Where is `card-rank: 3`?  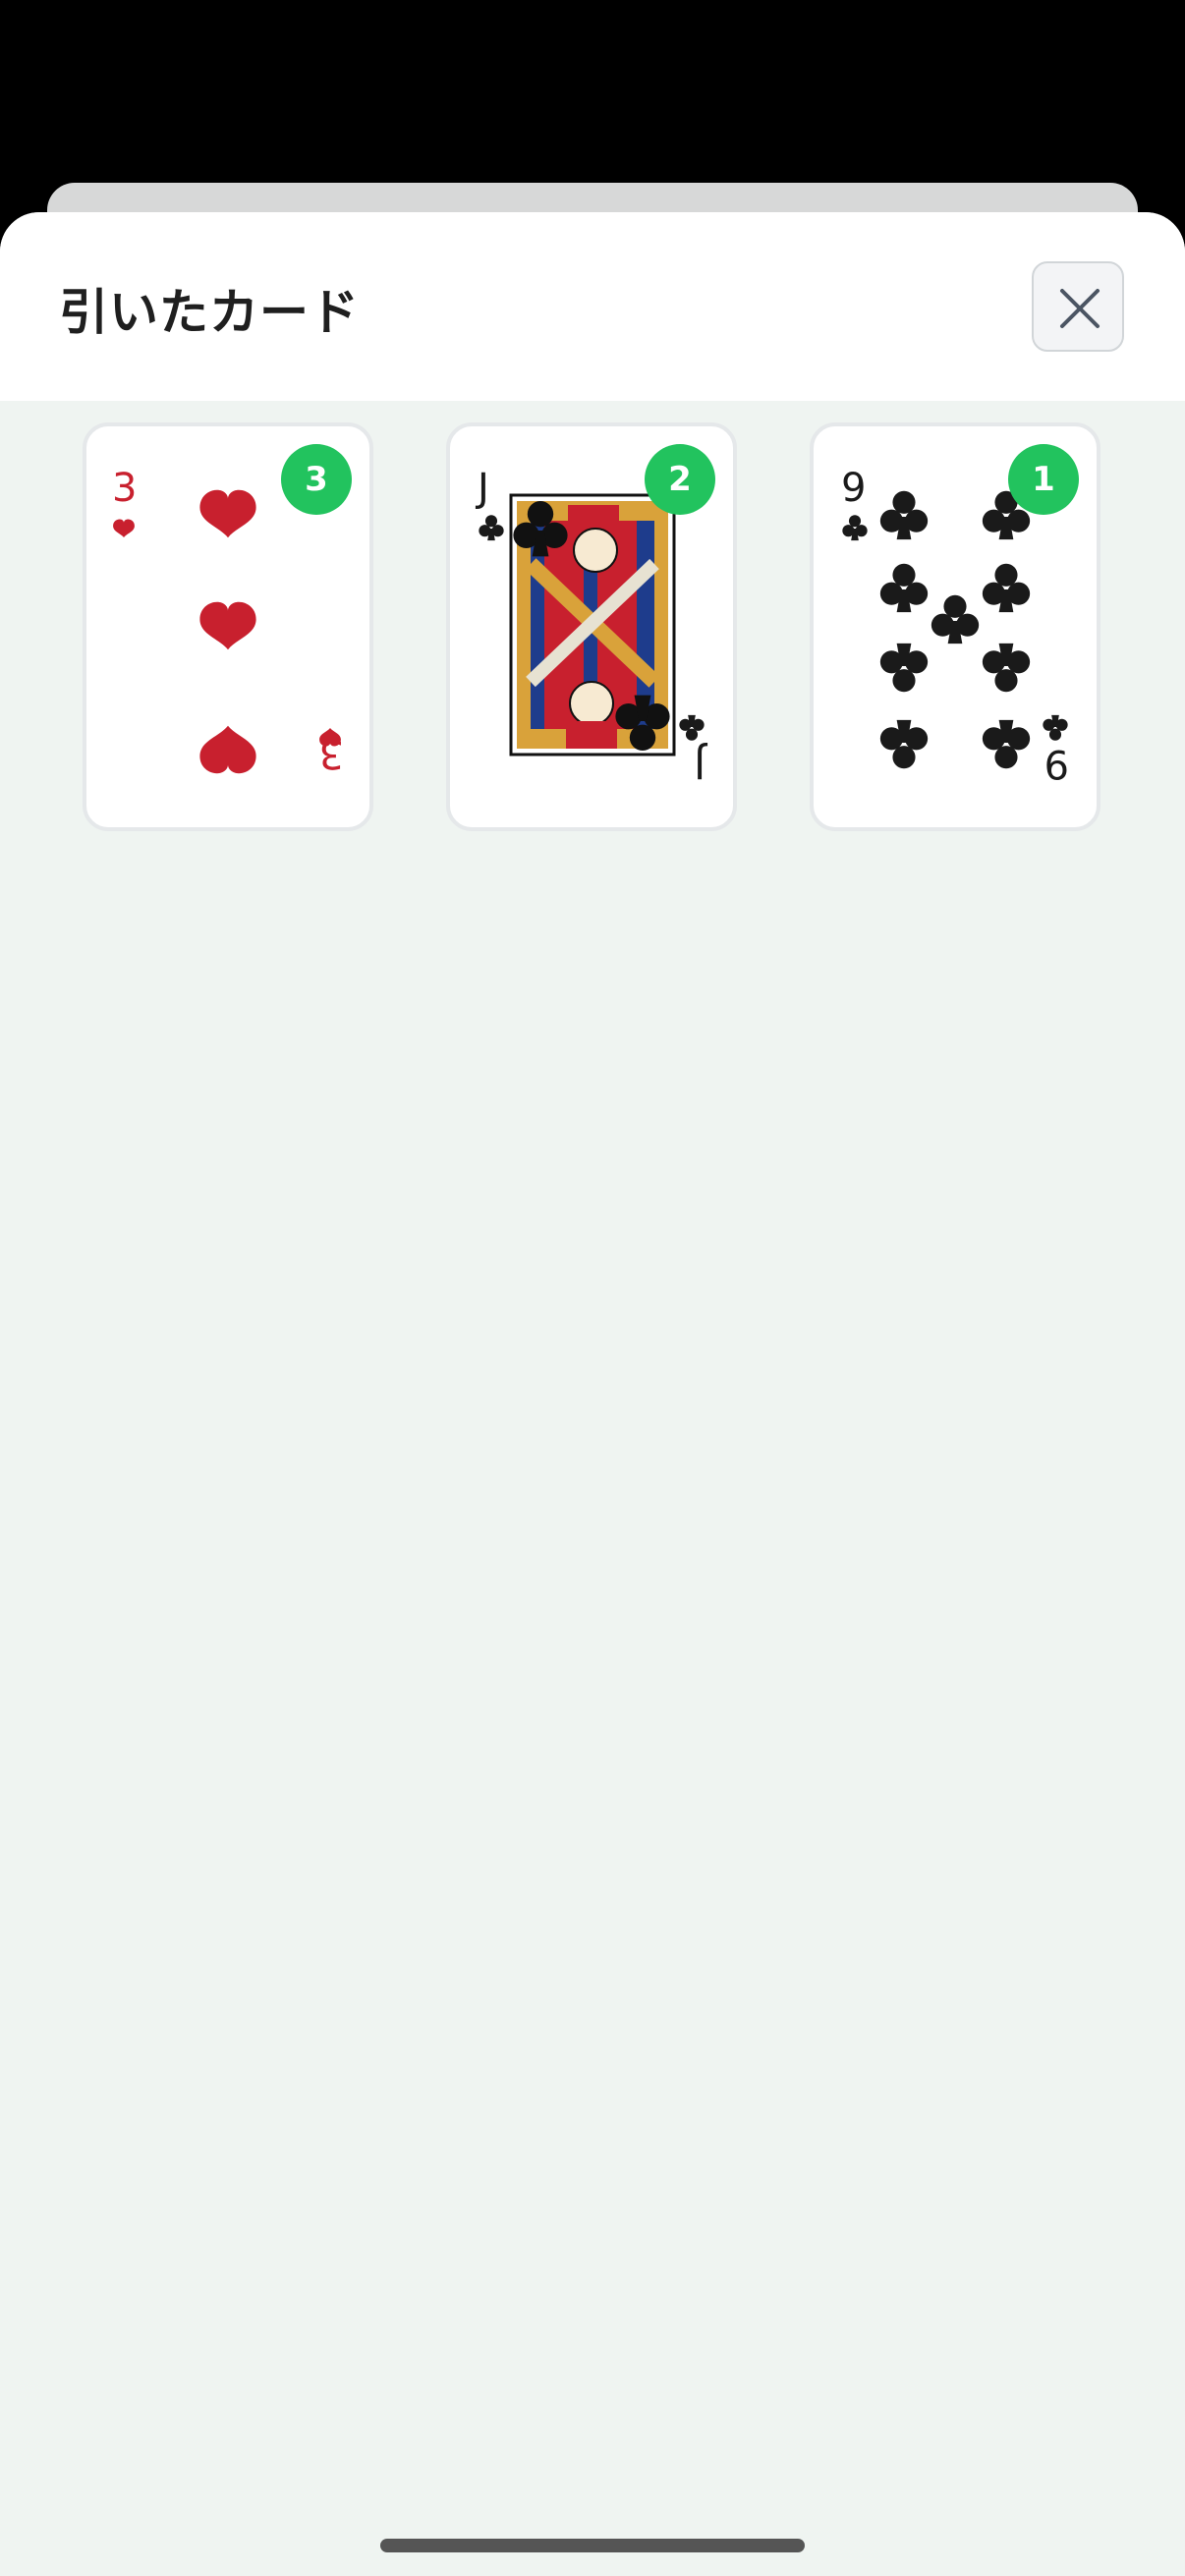
card-rank: 3 is located at coordinates (125, 488).